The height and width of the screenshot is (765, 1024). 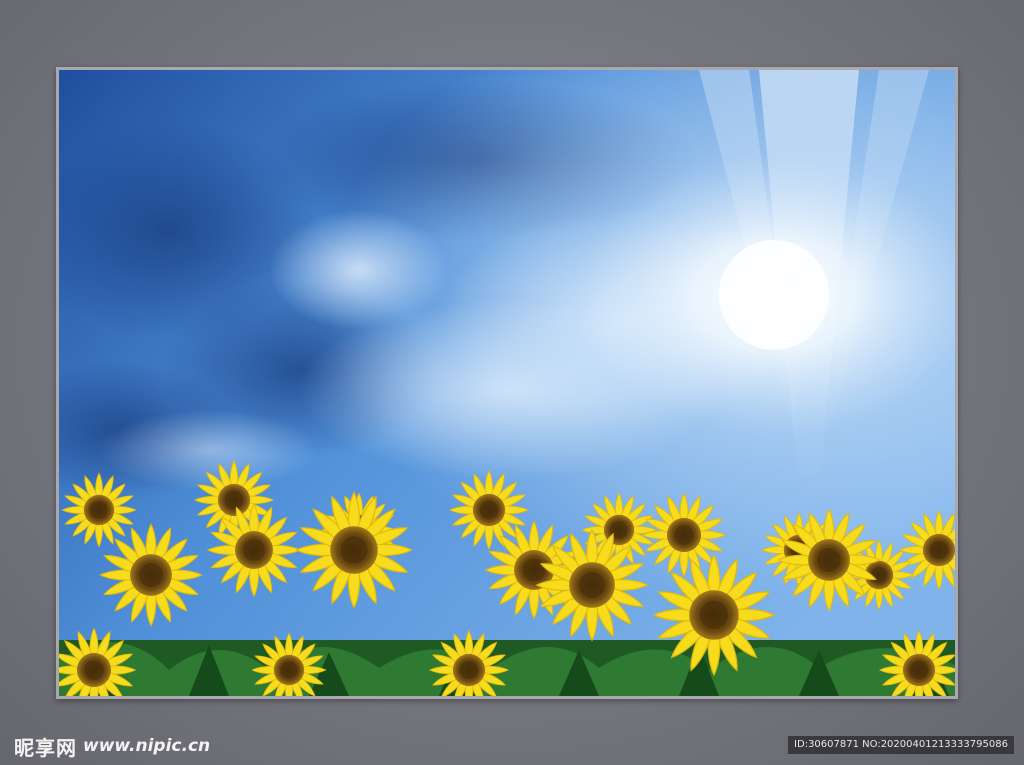 I want to click on site-logo-text: 昵享网, so click(x=45, y=747).